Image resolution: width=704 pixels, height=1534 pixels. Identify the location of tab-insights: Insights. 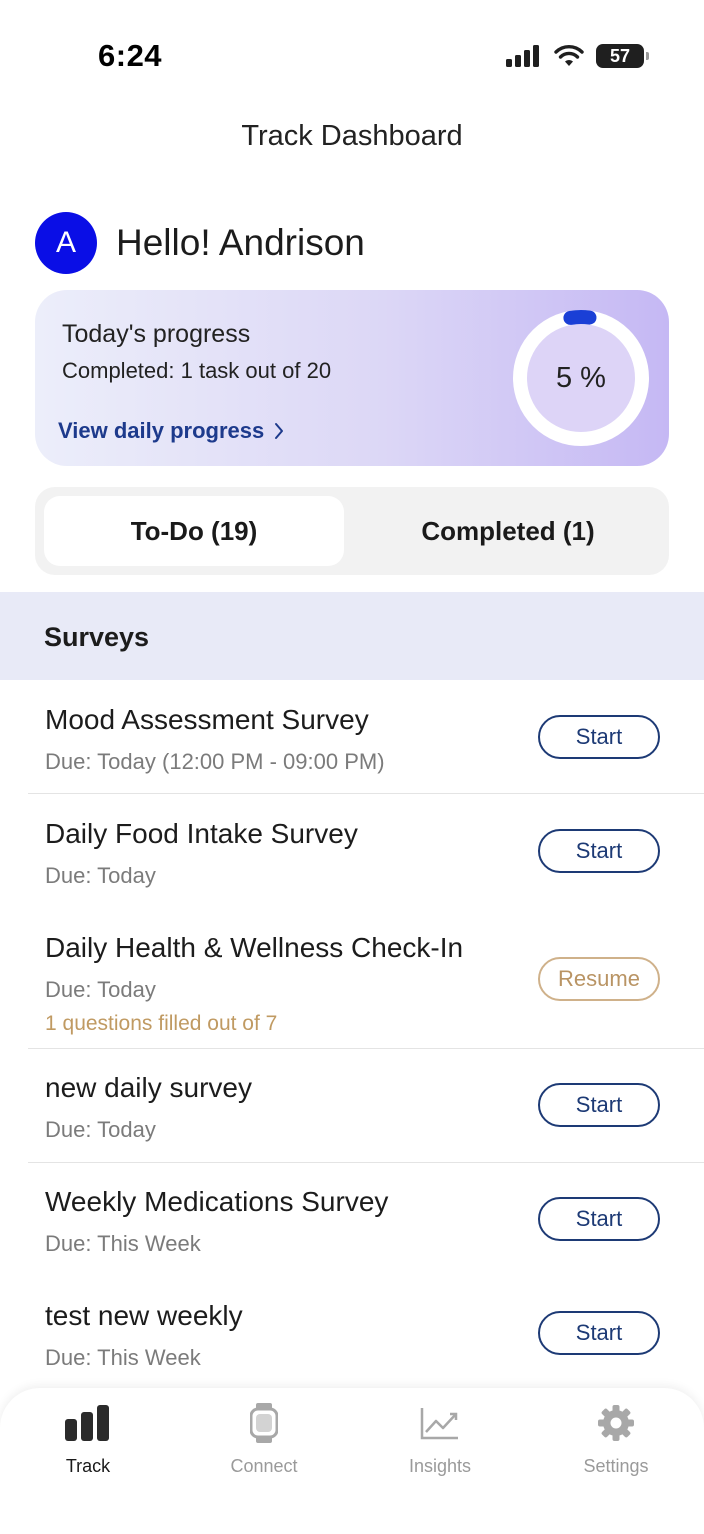
(440, 1438).